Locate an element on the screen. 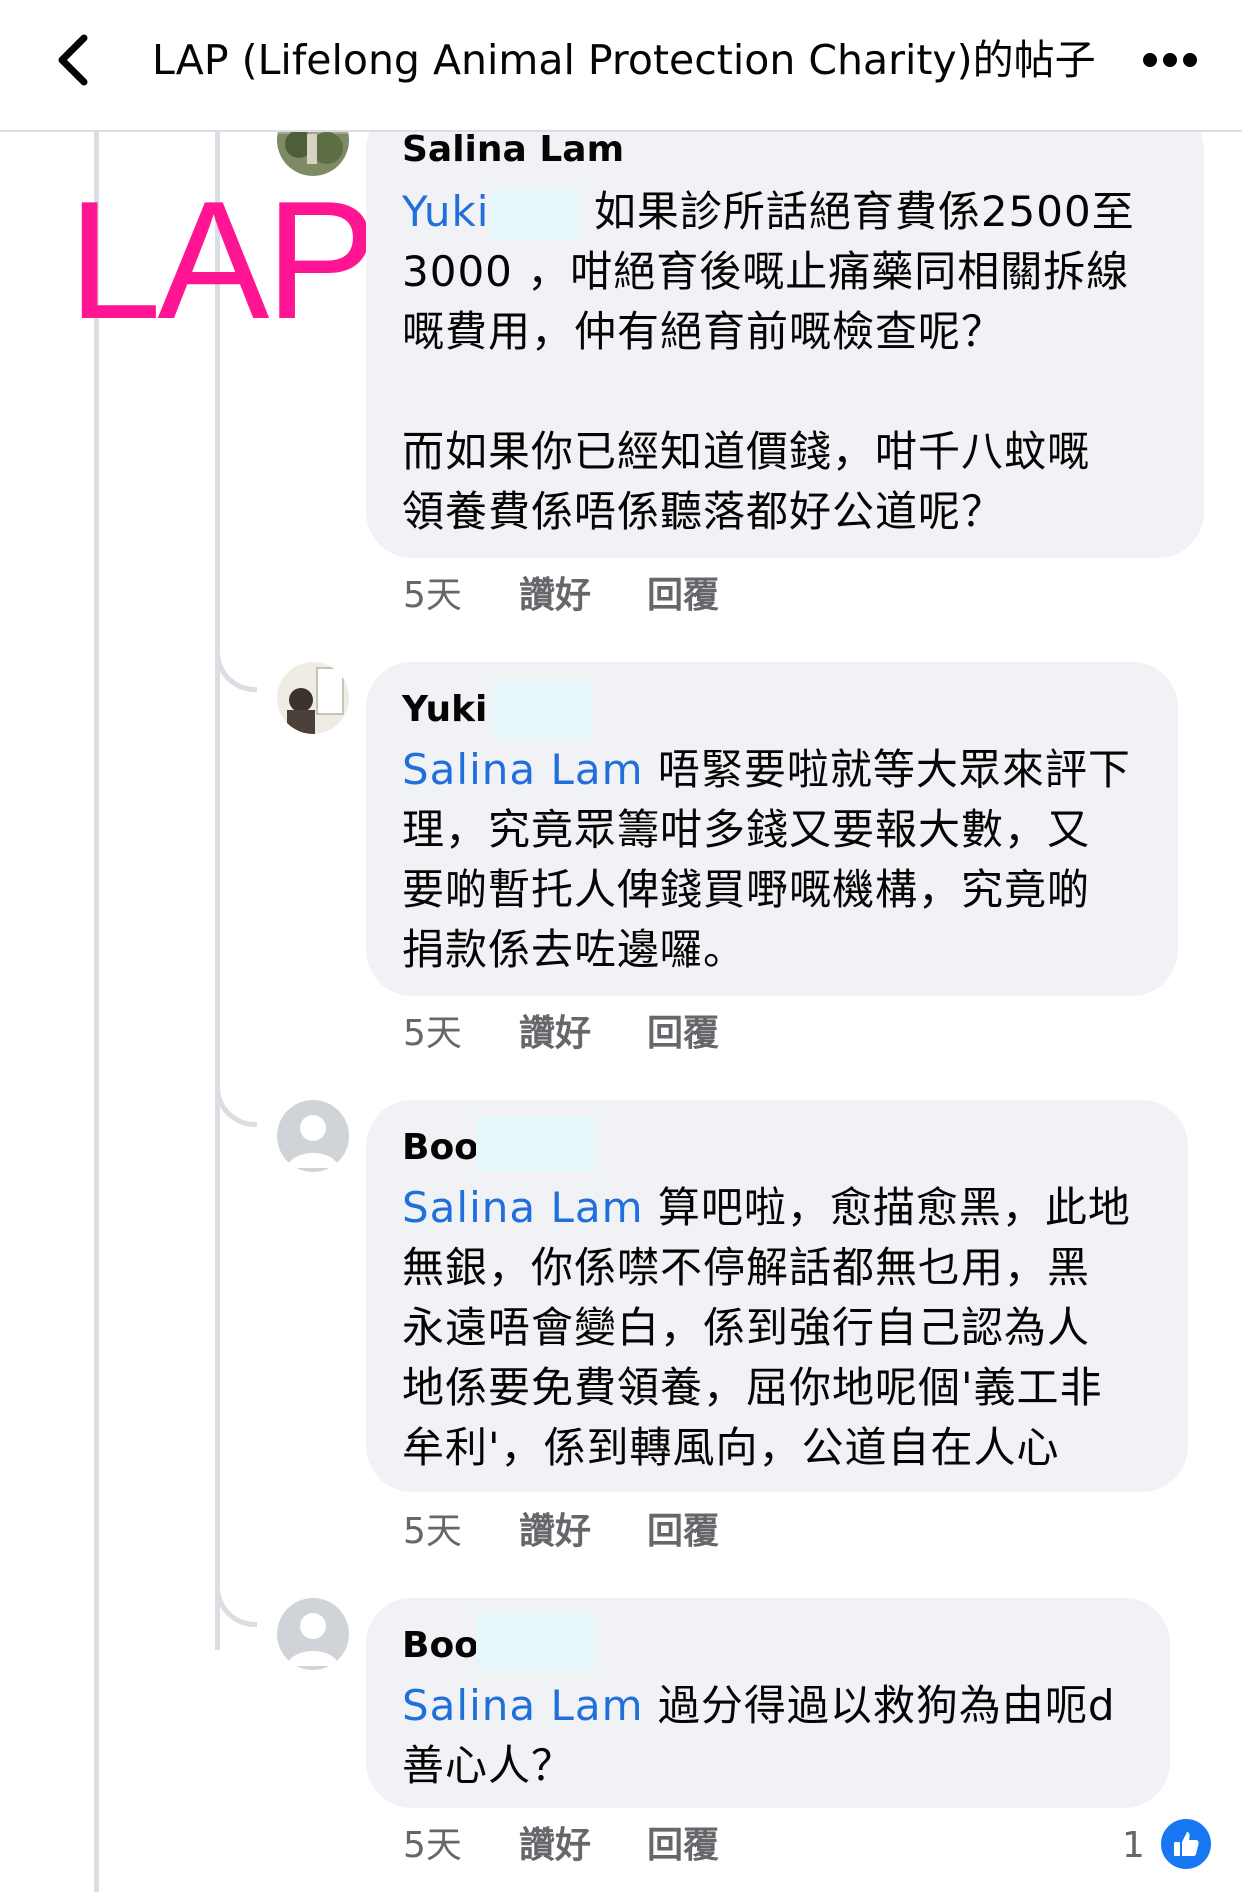  comment-text-body: 善心人？ is located at coordinates (488, 1765).